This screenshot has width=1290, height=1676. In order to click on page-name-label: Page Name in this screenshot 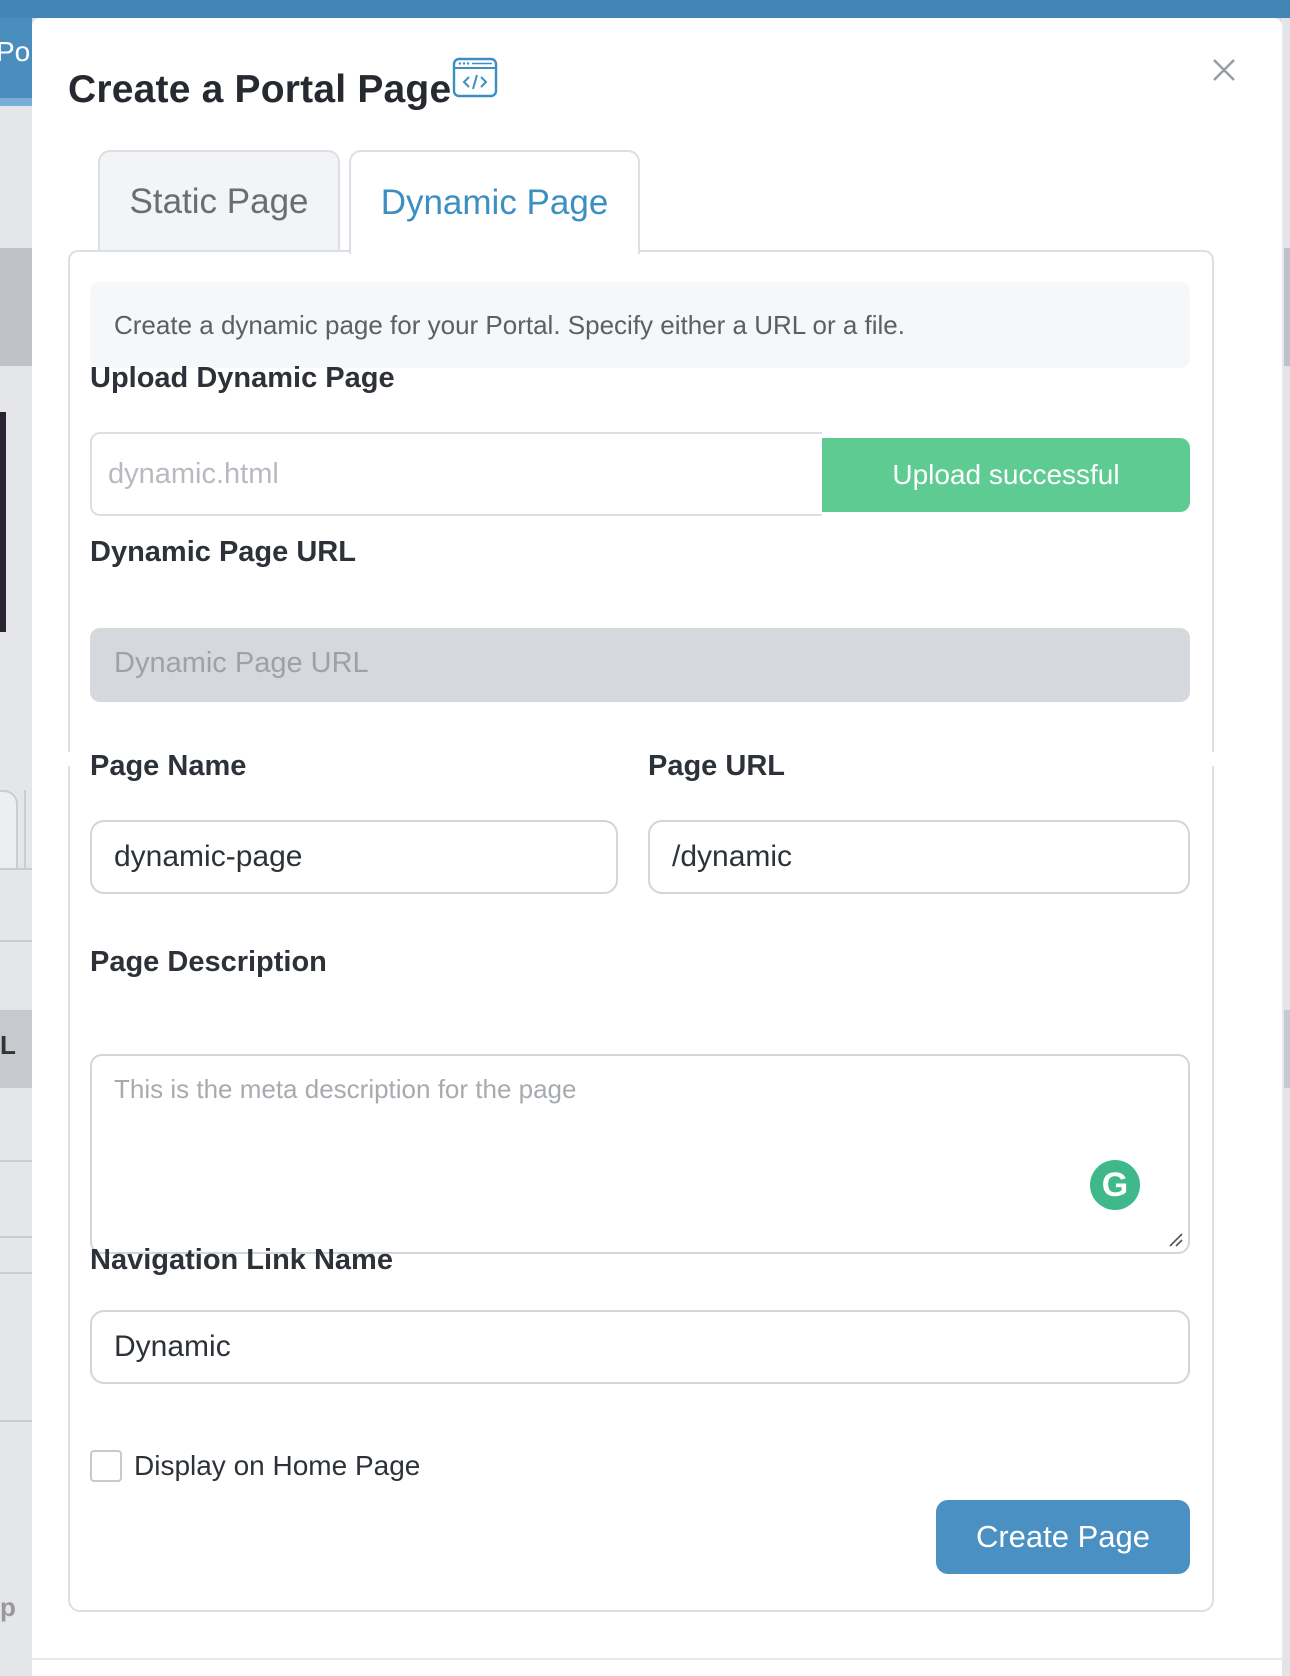, I will do `click(168, 766)`.